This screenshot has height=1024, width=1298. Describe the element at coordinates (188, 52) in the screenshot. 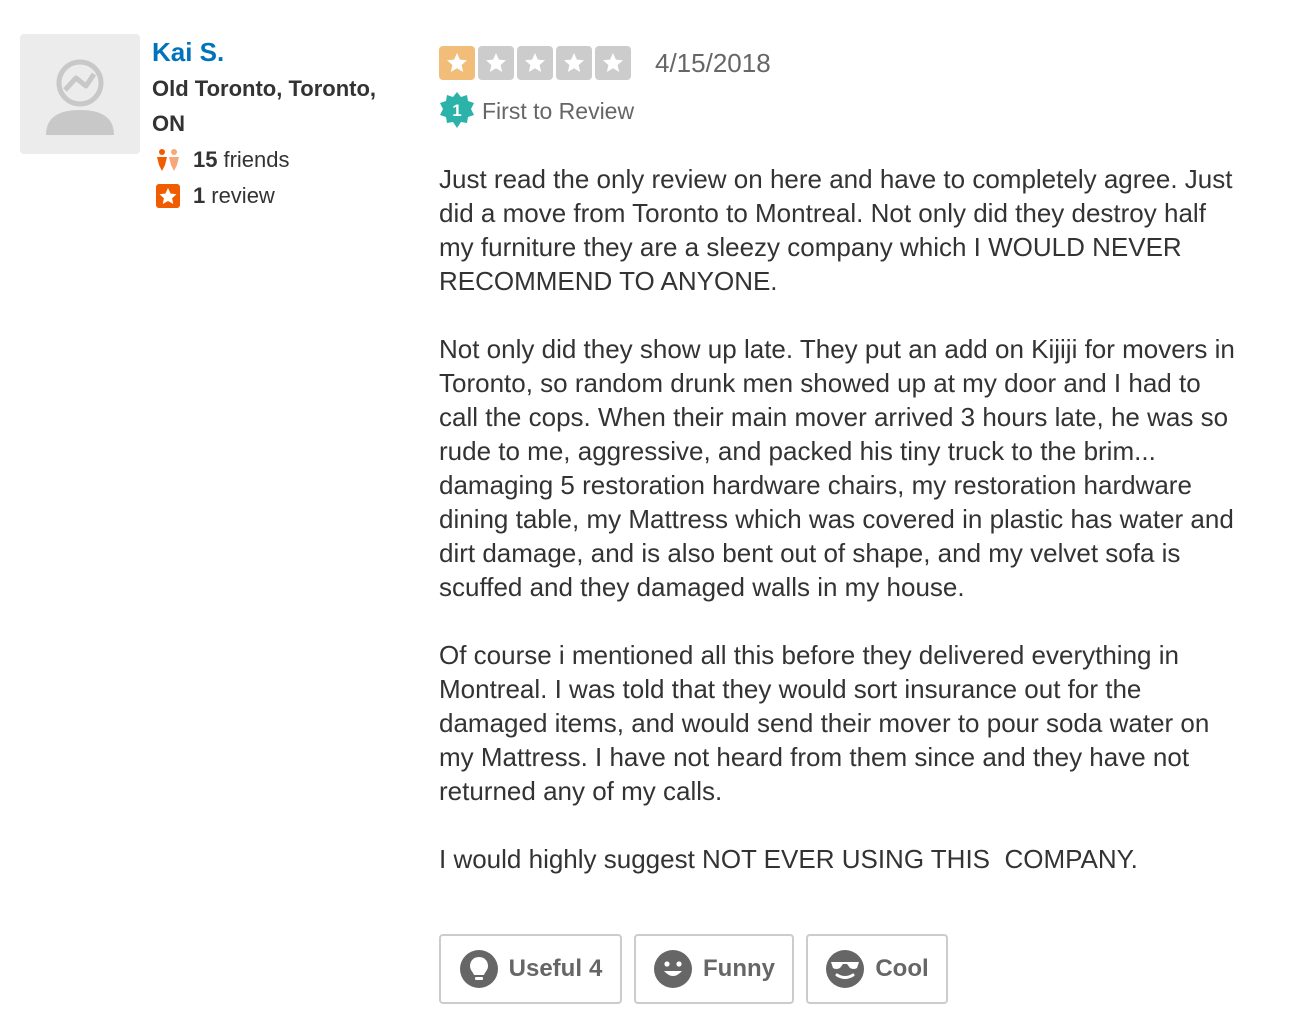

I see `user-name-link: Kai S.` at that location.